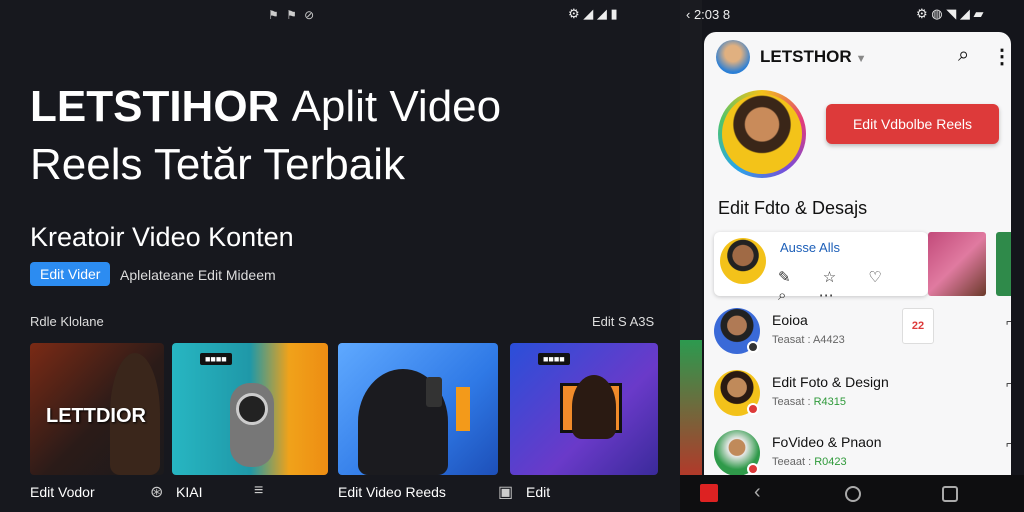 The image size is (1024, 512). Describe the element at coordinates (70, 274) in the screenshot. I see `edit-video-pill: Edit Vider` at that location.